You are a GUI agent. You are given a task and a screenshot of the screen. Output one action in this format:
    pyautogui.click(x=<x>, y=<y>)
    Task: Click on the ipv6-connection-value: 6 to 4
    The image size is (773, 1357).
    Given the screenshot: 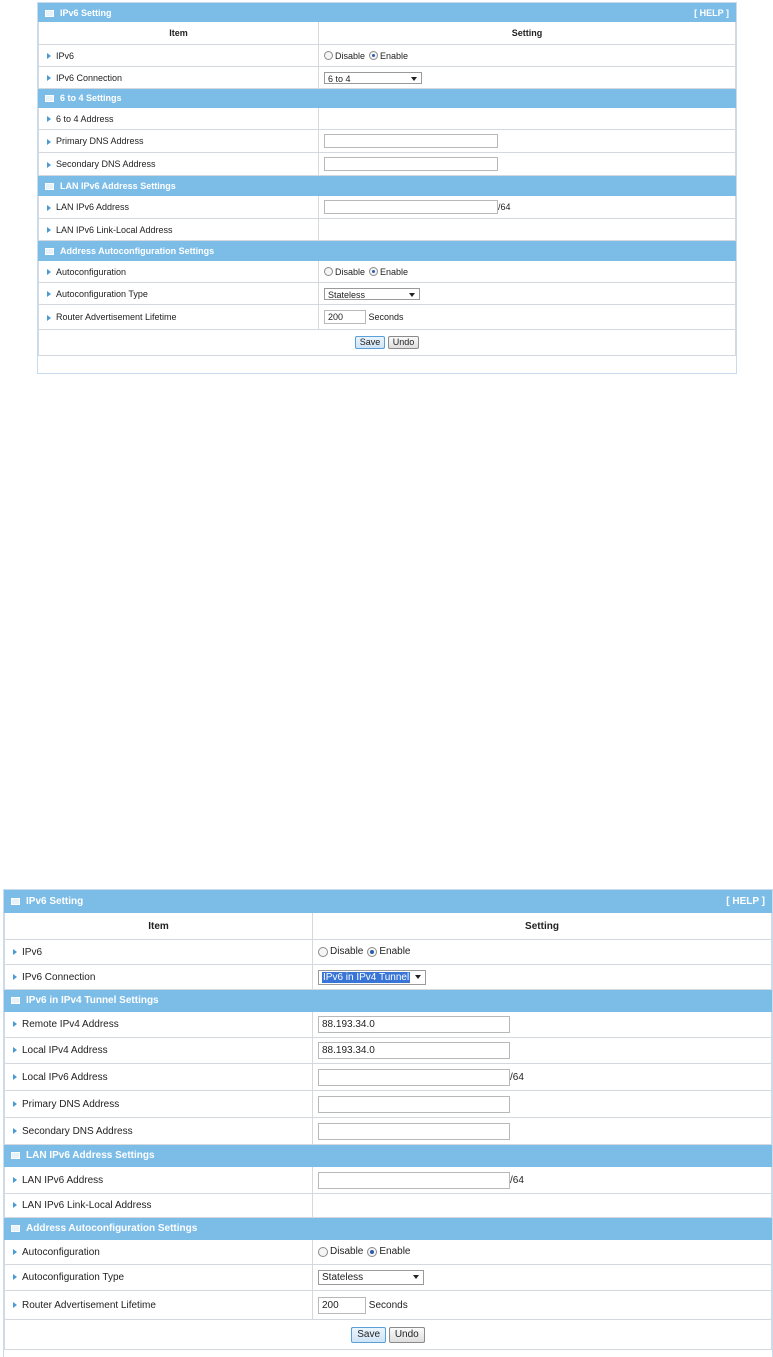 What is the action you would take?
    pyautogui.click(x=339, y=78)
    